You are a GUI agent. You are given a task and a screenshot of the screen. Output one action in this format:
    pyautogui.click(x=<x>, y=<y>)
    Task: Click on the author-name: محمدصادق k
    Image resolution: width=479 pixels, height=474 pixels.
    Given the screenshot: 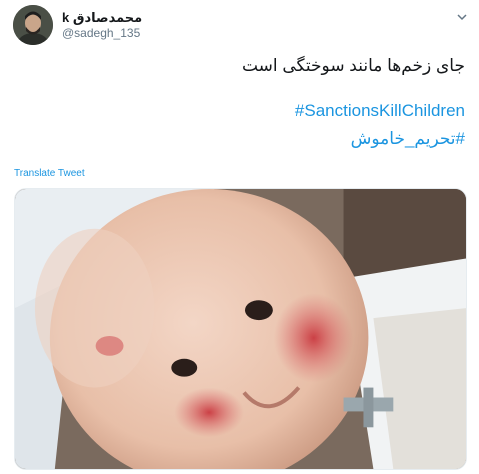 What is the action you would take?
    pyautogui.click(x=102, y=18)
    